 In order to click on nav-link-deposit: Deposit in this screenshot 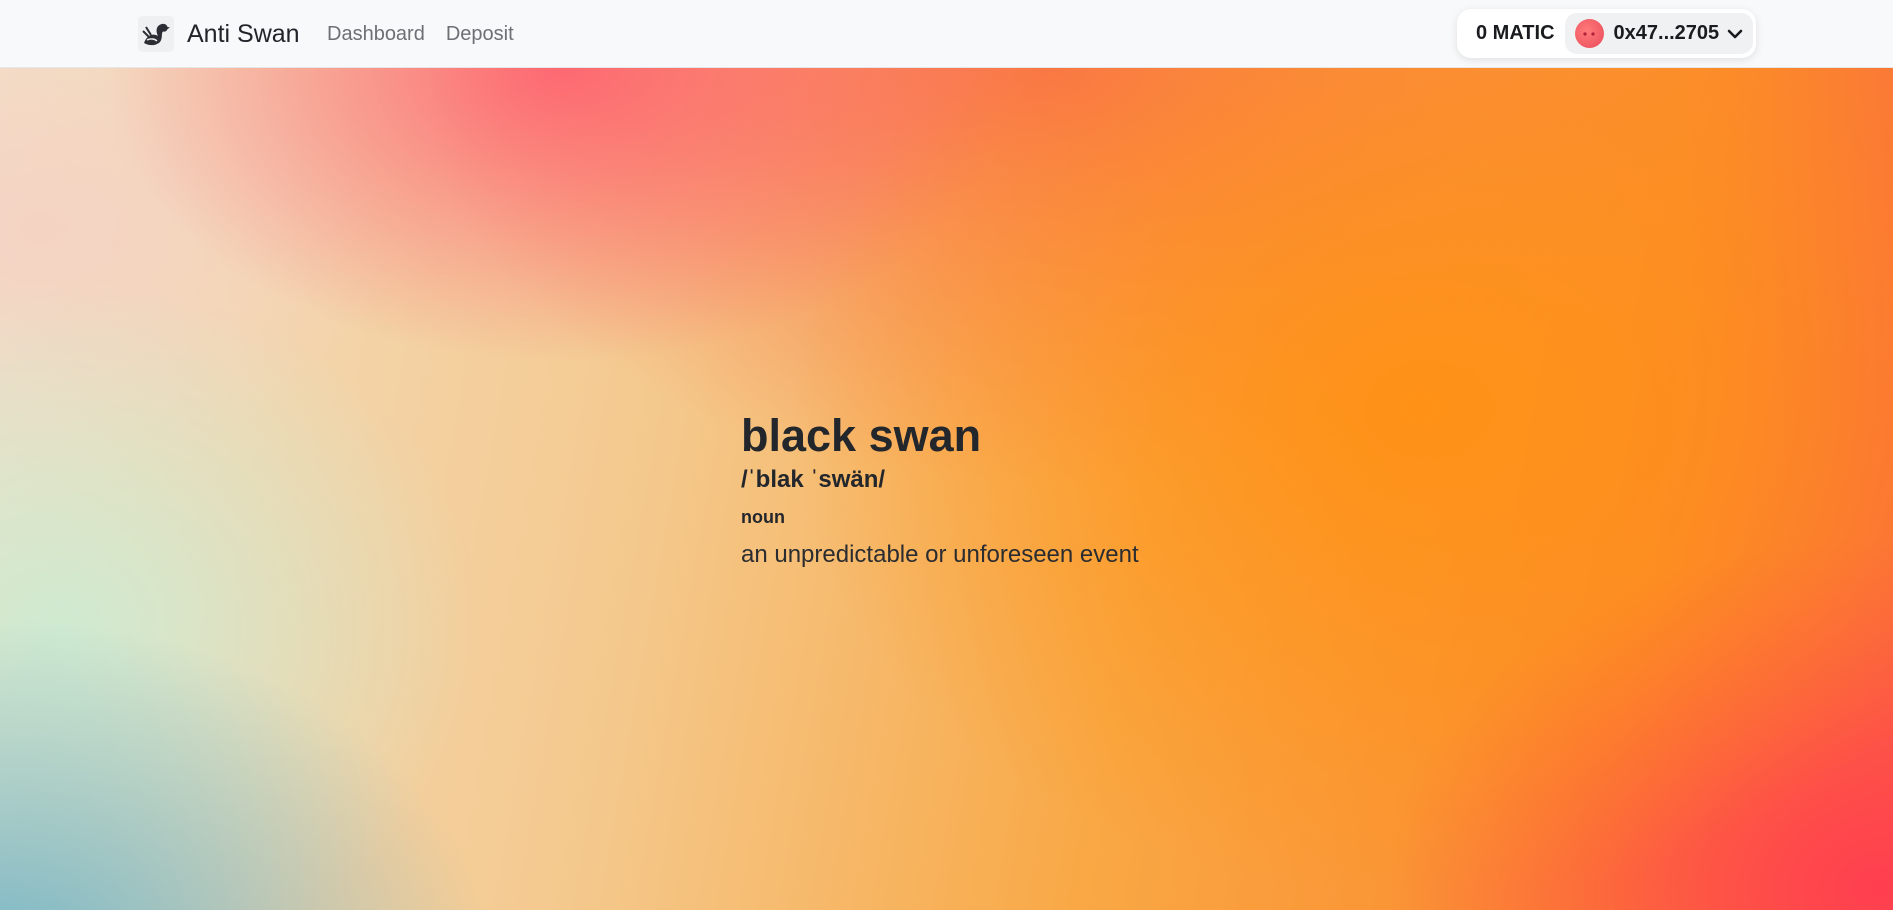, I will do `click(480, 34)`.